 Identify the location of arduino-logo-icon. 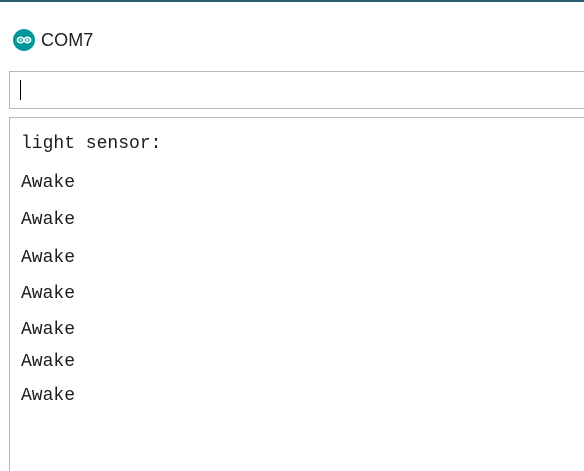
(24, 40).